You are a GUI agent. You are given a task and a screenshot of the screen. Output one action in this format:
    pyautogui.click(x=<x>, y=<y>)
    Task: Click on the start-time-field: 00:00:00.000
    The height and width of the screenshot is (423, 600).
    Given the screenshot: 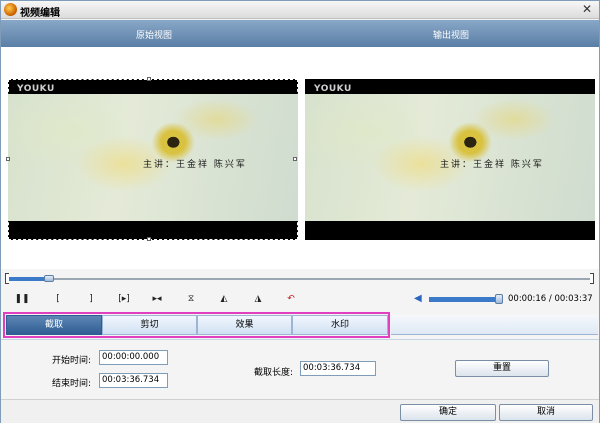 What is the action you would take?
    pyautogui.click(x=133, y=357)
    